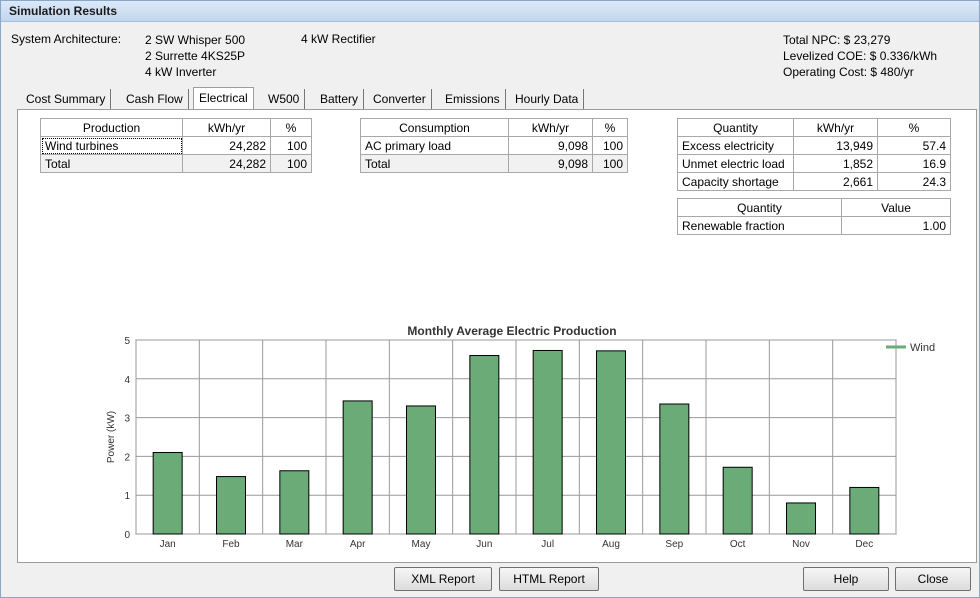  What do you see at coordinates (896, 207) in the screenshot?
I see `column-header: Value` at bounding box center [896, 207].